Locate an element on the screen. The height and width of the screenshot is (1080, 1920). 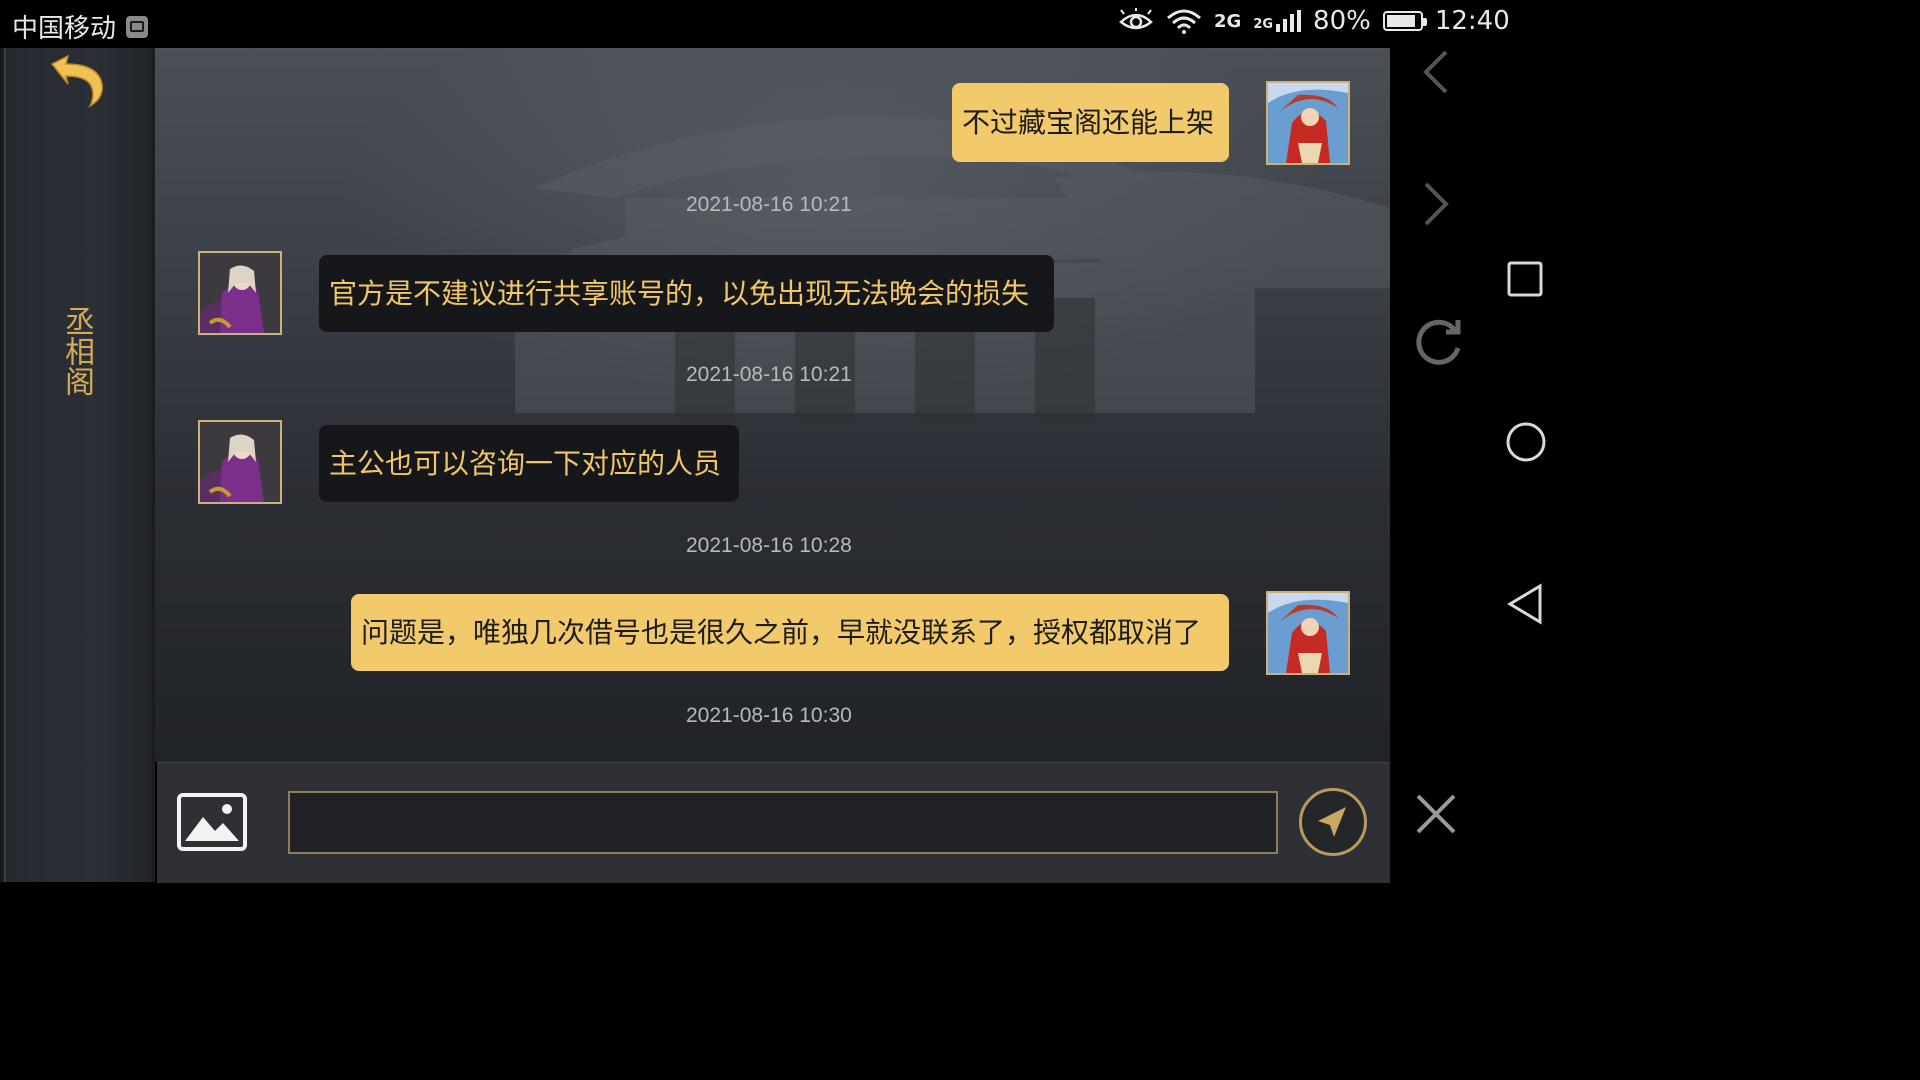
message-bubble-other: 主公也可以咨询一下对应的人员 is located at coordinates (529, 463).